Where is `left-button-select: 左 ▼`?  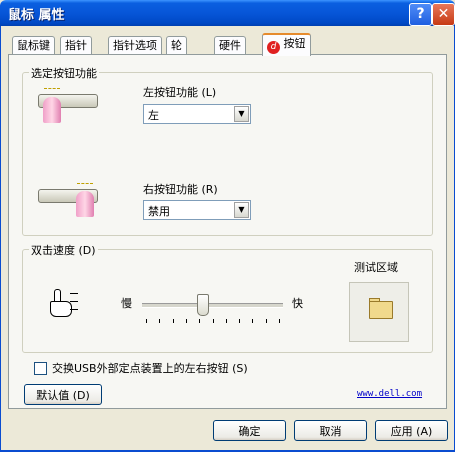 left-button-select: 左 ▼ is located at coordinates (197, 114).